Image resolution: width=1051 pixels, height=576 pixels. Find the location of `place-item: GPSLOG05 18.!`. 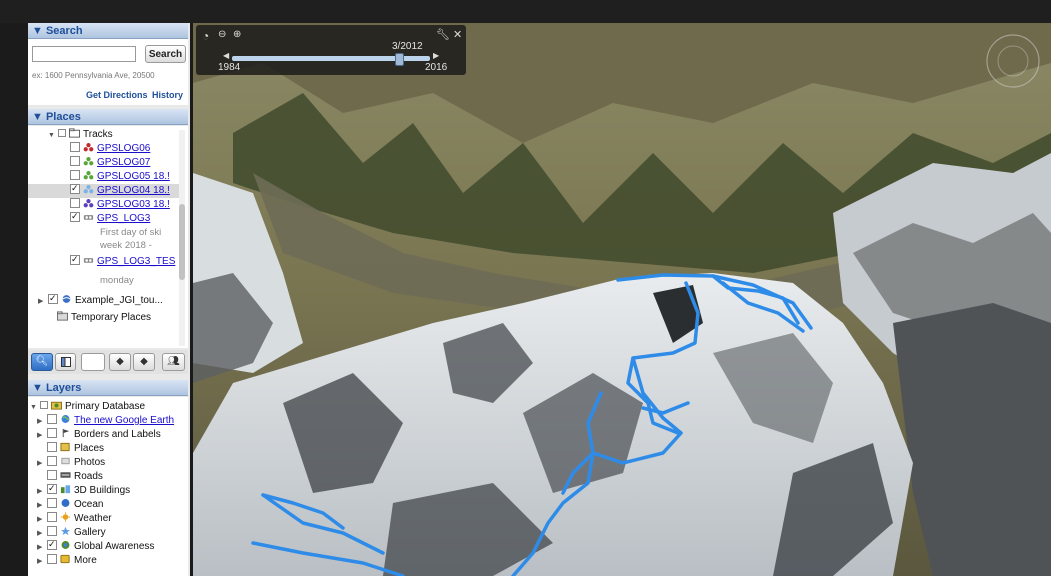

place-item: GPSLOG05 18.! is located at coordinates (120, 177).